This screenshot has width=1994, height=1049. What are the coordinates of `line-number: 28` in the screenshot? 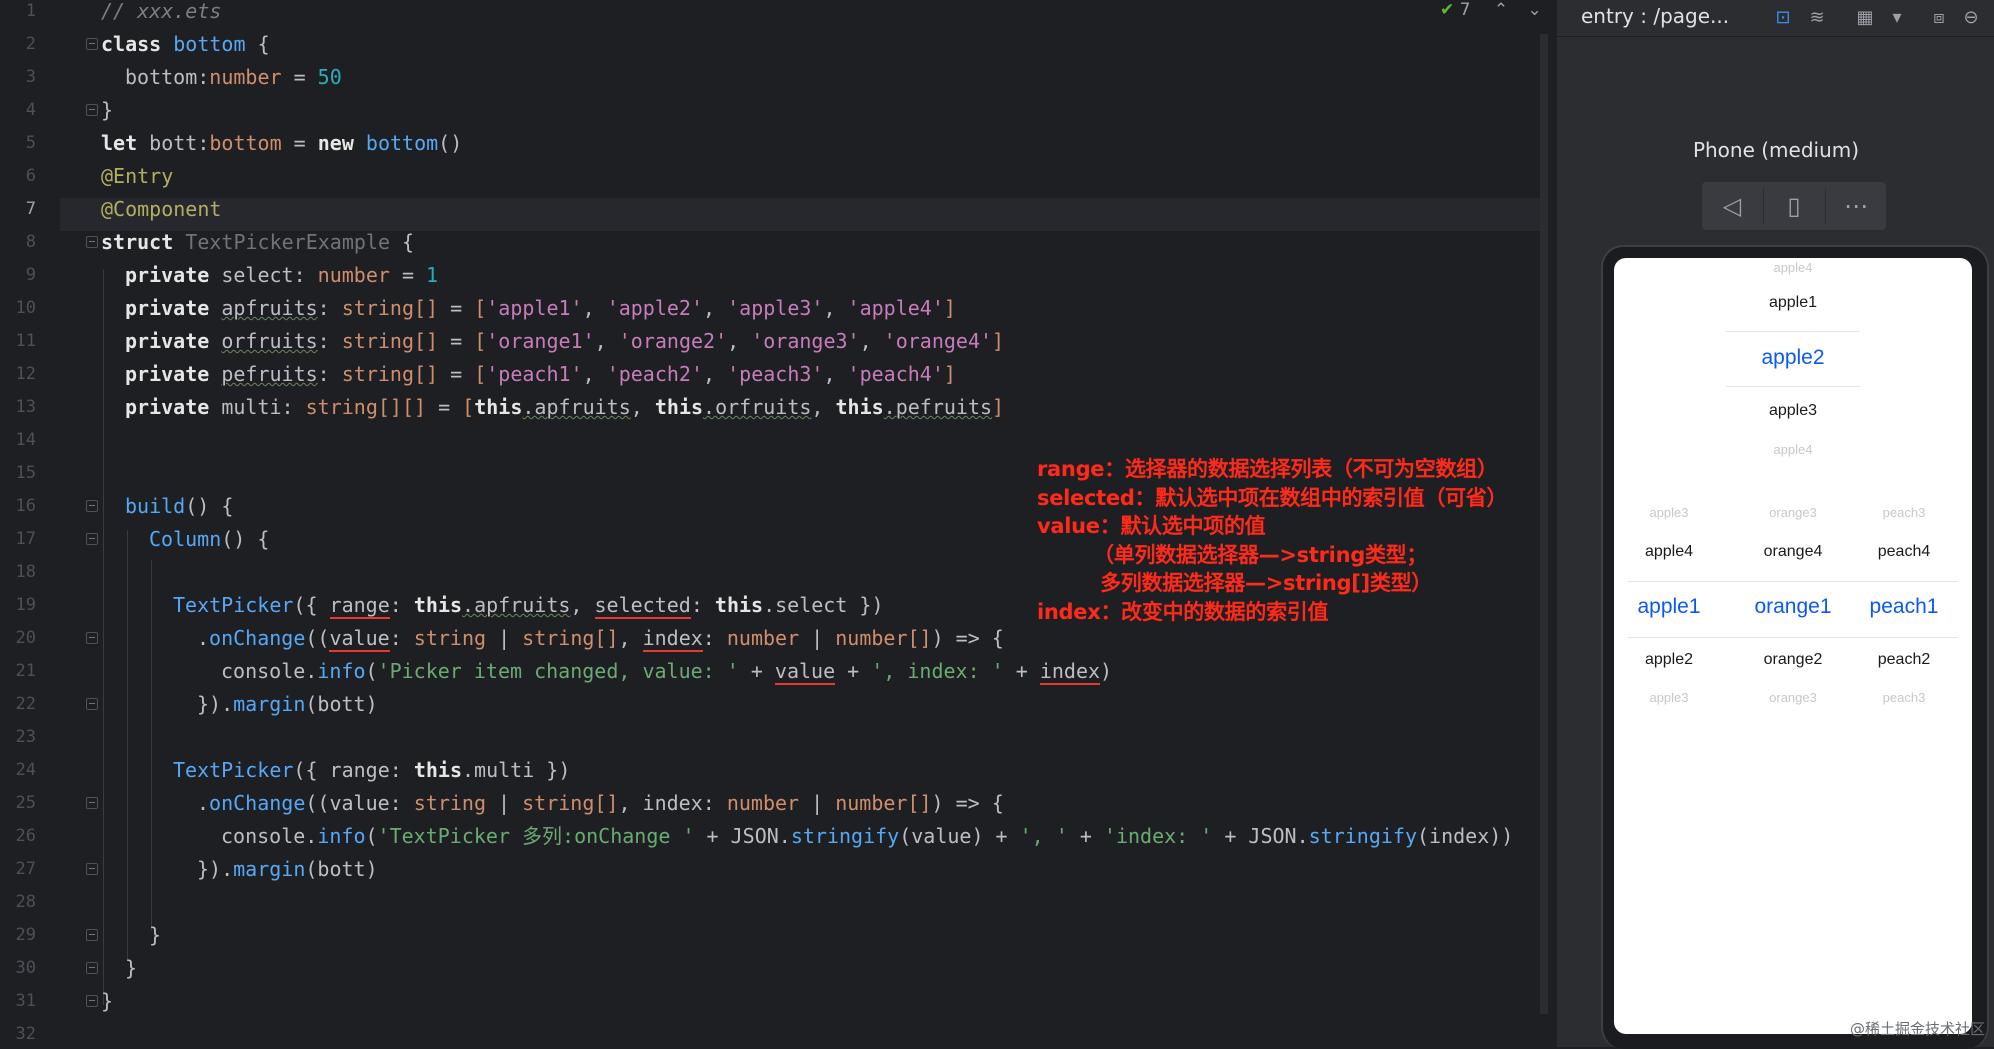 It's located at (25, 902).